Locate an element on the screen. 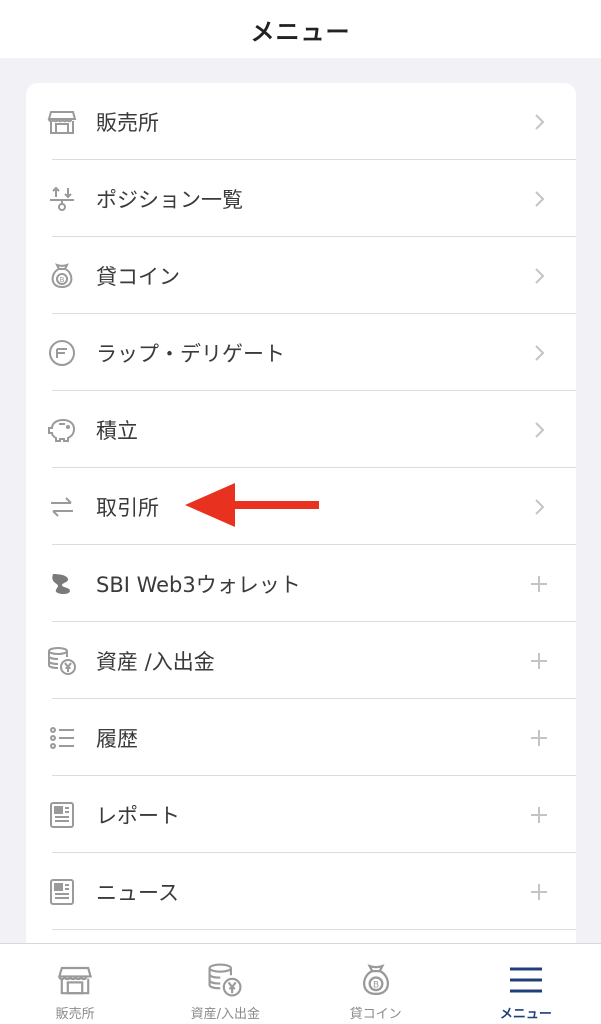 This screenshot has height=1024, width=601. menu-item-label: 履歴 is located at coordinates (117, 738).